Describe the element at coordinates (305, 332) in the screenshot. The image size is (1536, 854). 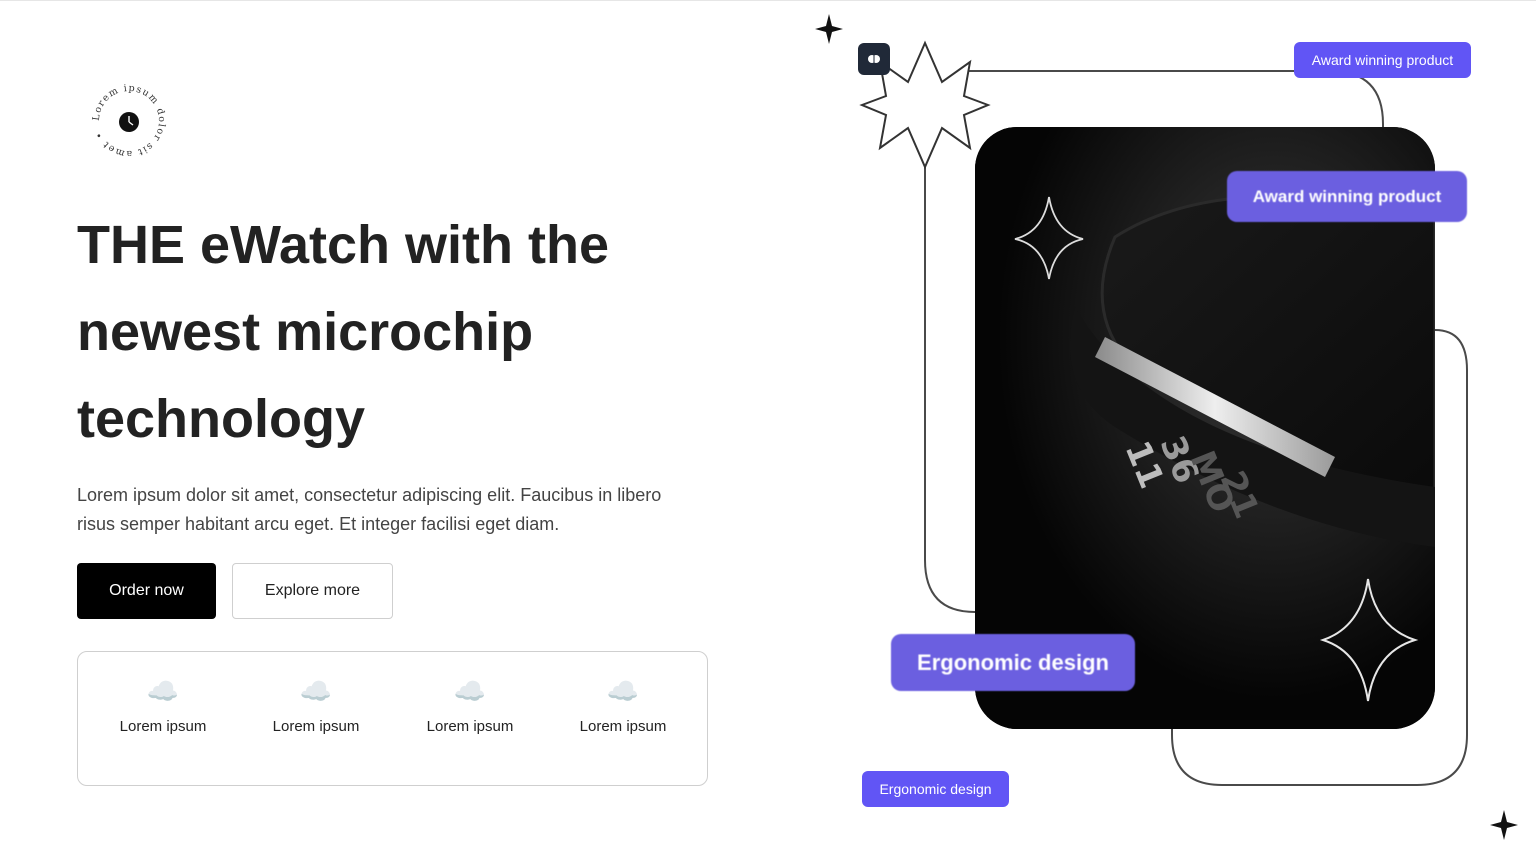
I see `headline-line: newest microchip` at that location.